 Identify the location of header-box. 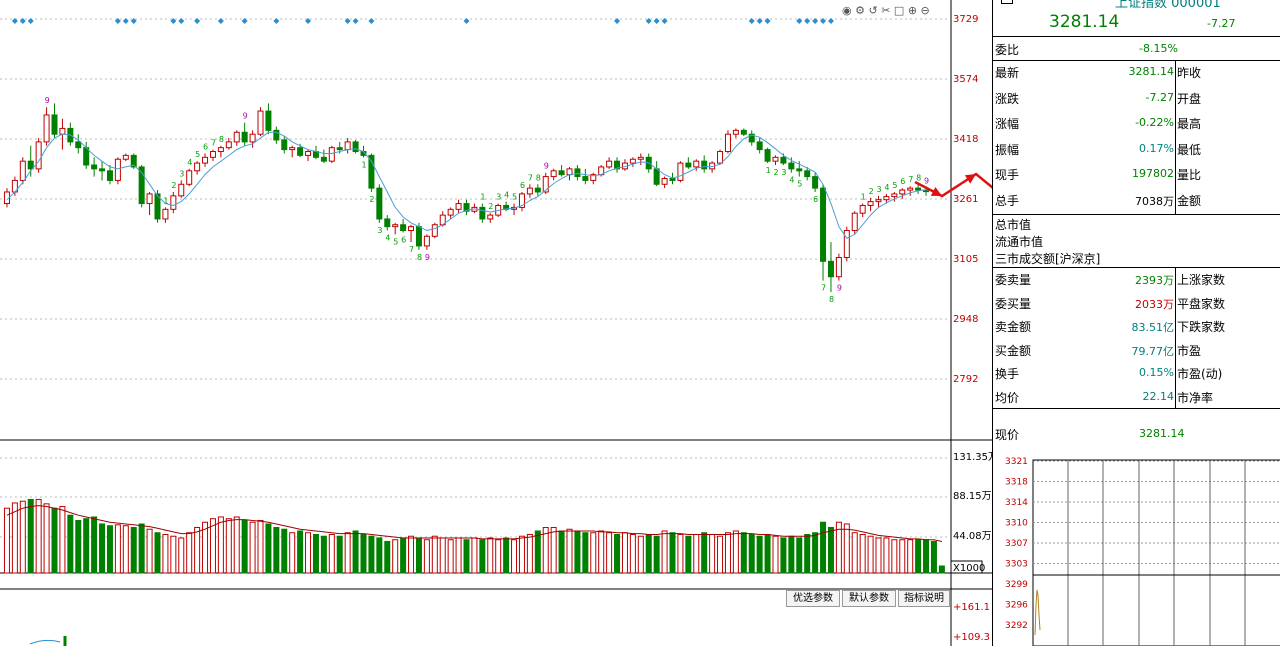
(1007, 2).